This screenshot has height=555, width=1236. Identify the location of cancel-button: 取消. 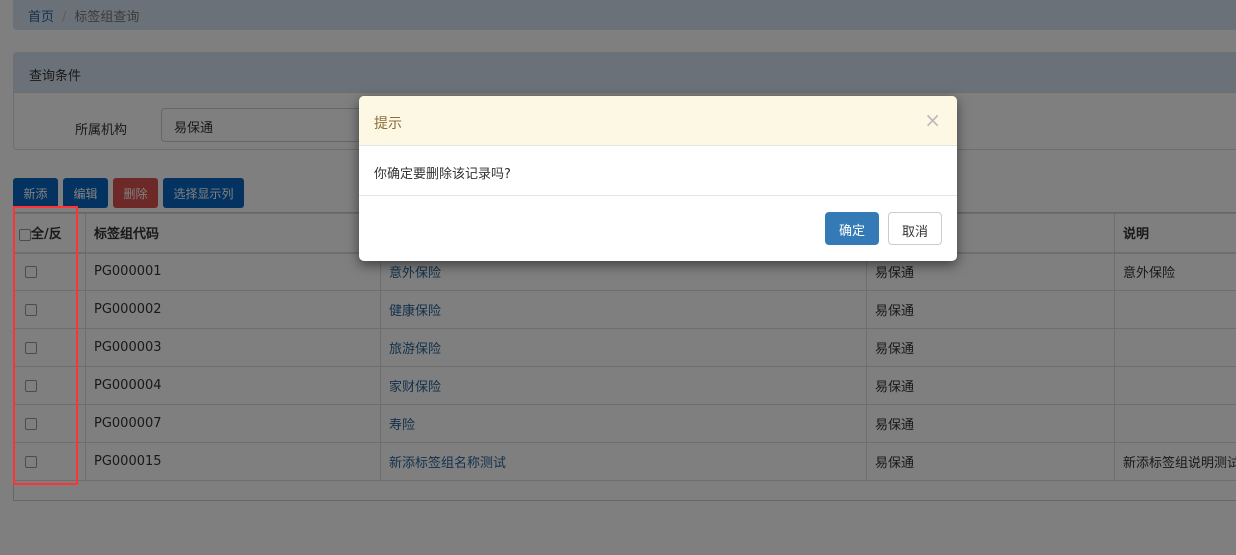
(915, 228).